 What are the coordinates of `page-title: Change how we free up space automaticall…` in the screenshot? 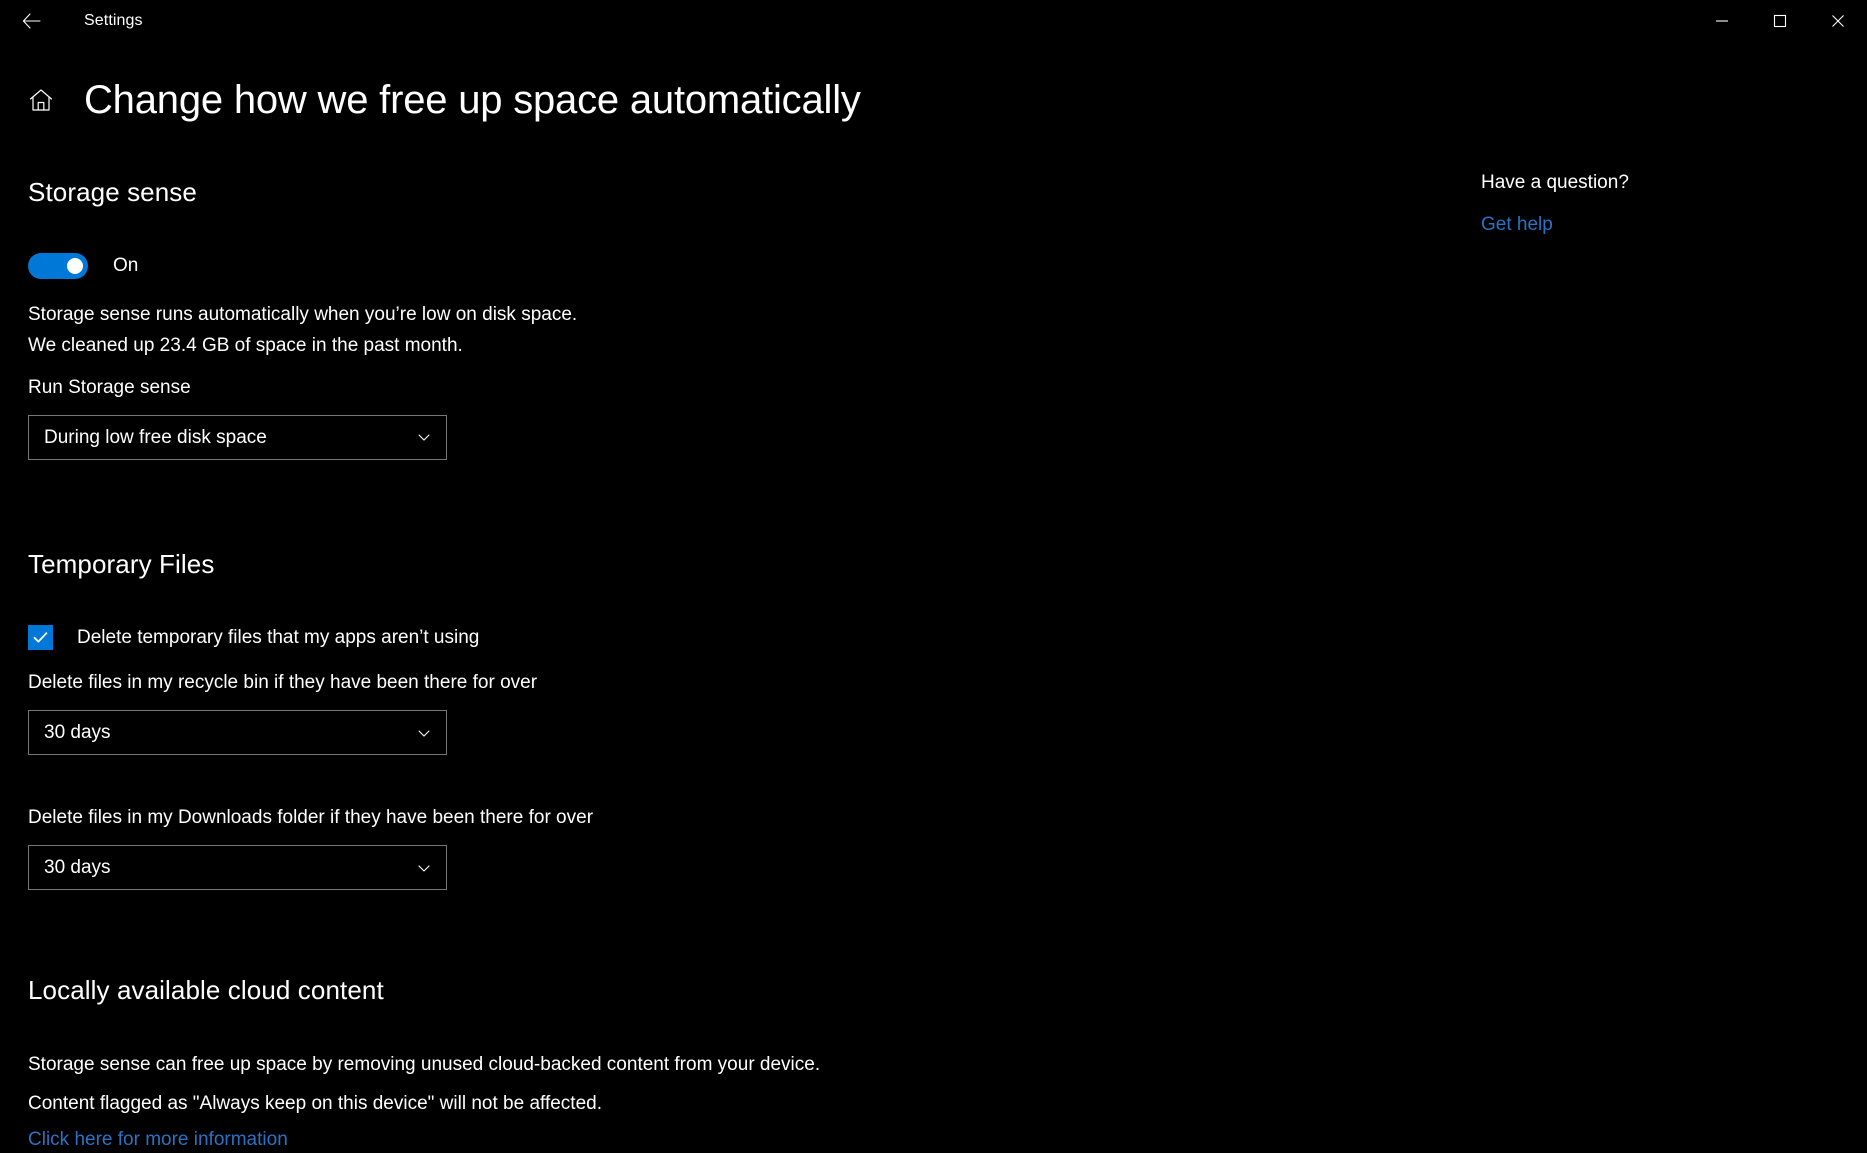 It's located at (472, 100).